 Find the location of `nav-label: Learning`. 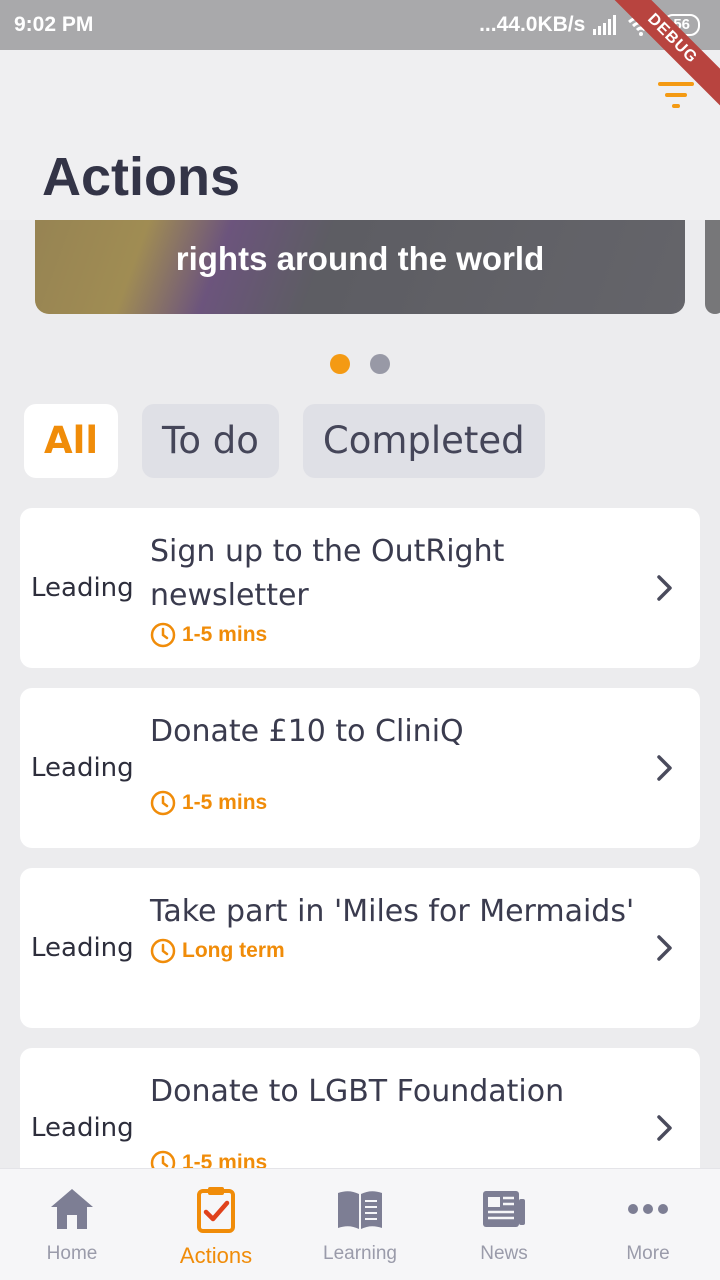

nav-label: Learning is located at coordinates (360, 1253).